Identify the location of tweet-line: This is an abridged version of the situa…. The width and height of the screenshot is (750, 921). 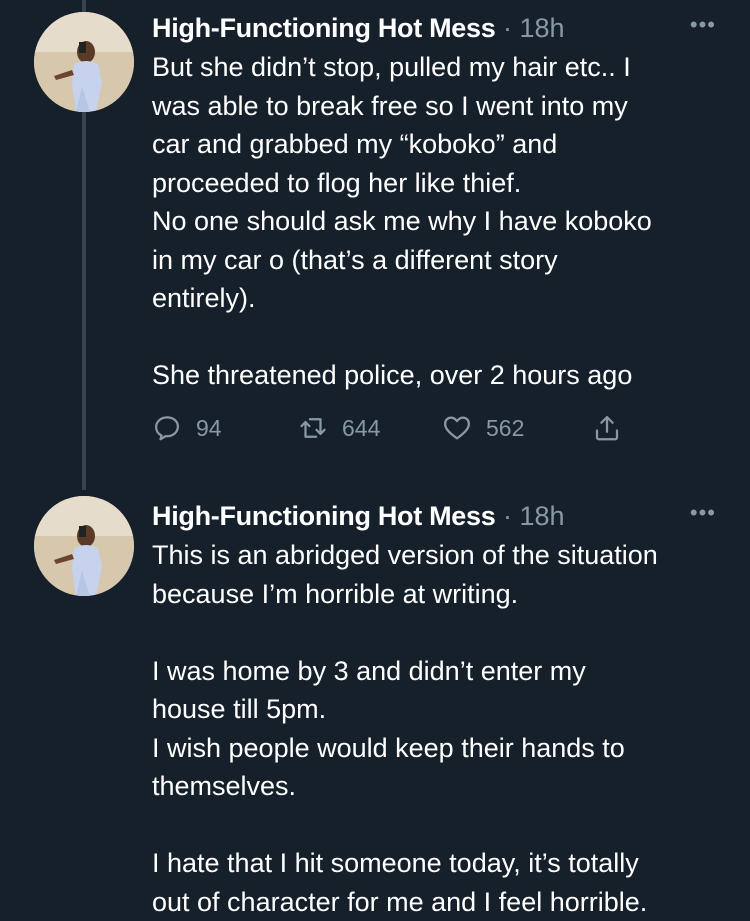
(442, 555).